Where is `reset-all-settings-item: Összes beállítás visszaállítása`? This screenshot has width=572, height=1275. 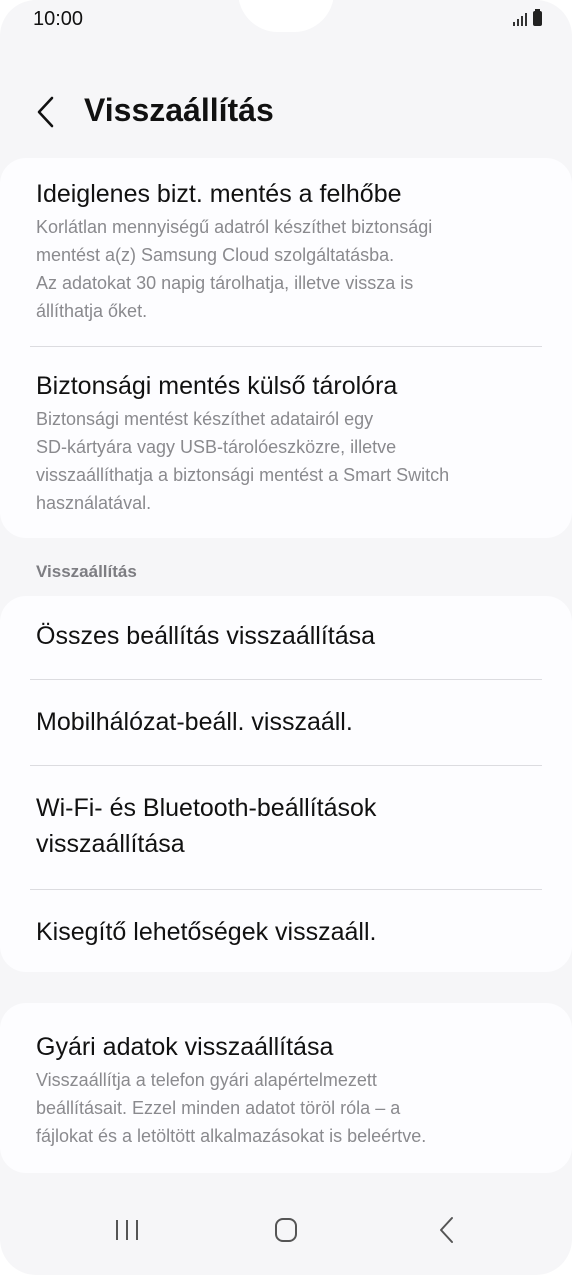 reset-all-settings-item: Összes beállítás visszaállítása is located at coordinates (286, 636).